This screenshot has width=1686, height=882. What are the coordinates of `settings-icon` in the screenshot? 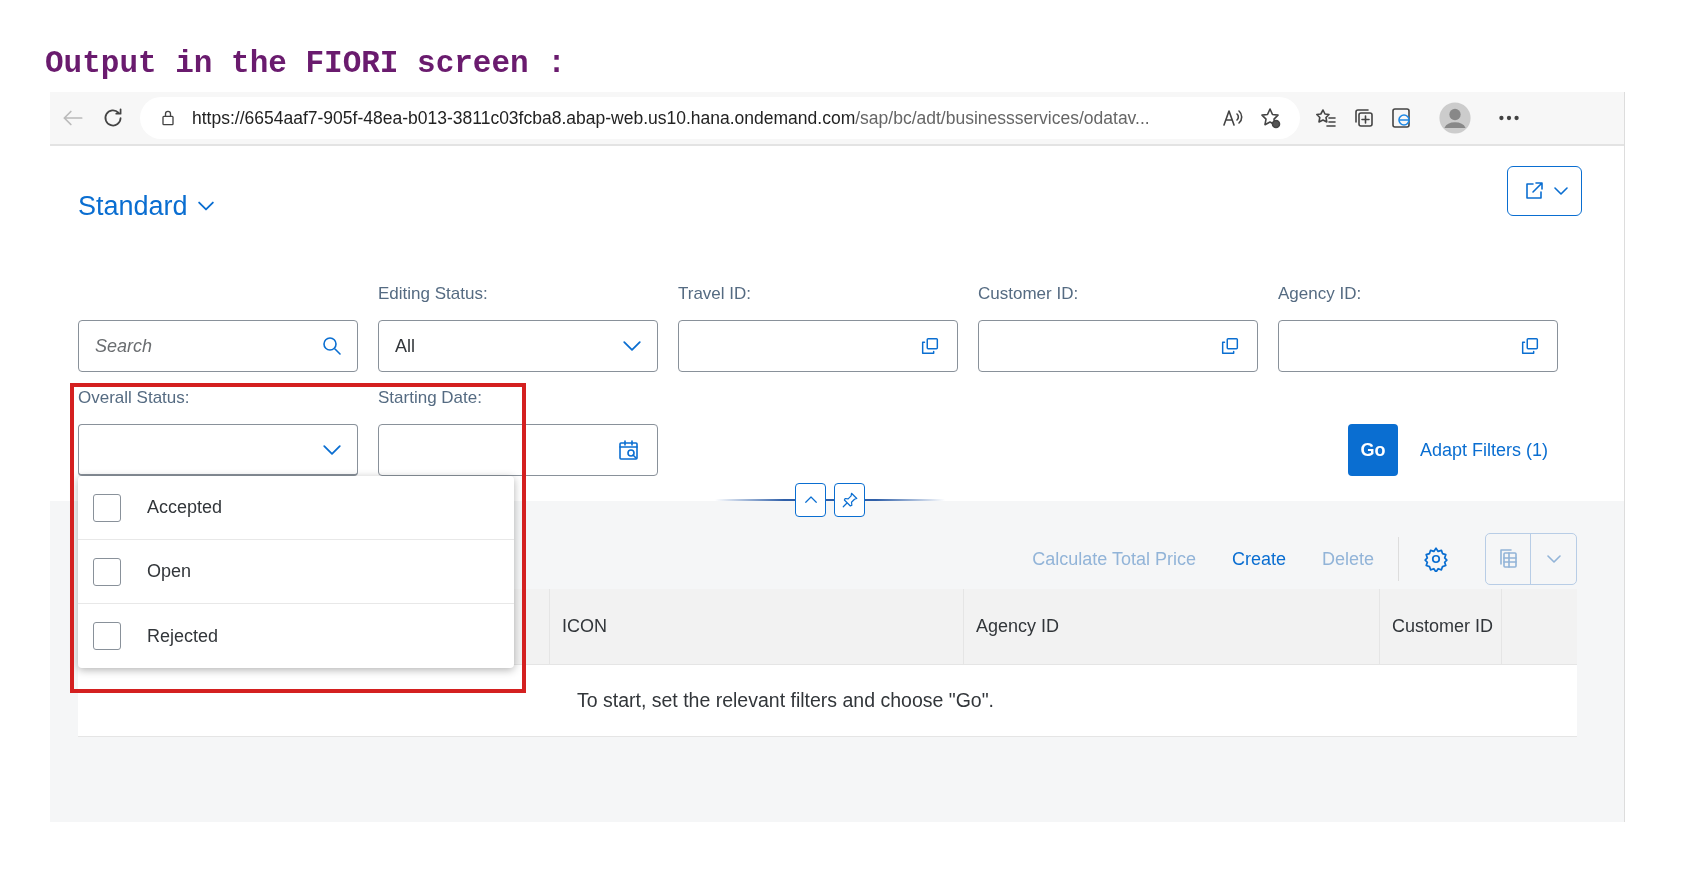 It's located at (1436, 559).